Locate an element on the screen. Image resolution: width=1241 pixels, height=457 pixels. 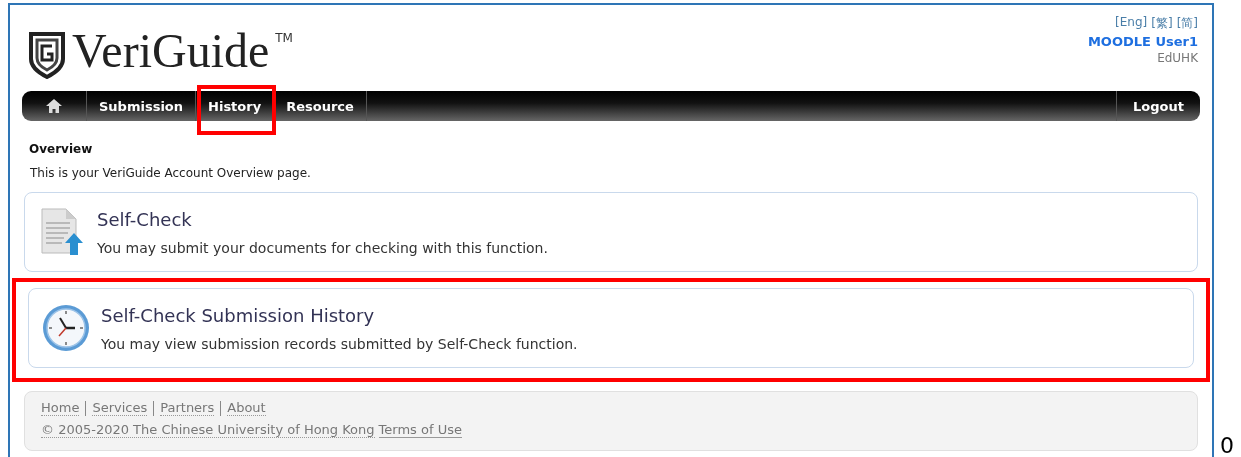
nav-tab: Submission is located at coordinates (142, 106).